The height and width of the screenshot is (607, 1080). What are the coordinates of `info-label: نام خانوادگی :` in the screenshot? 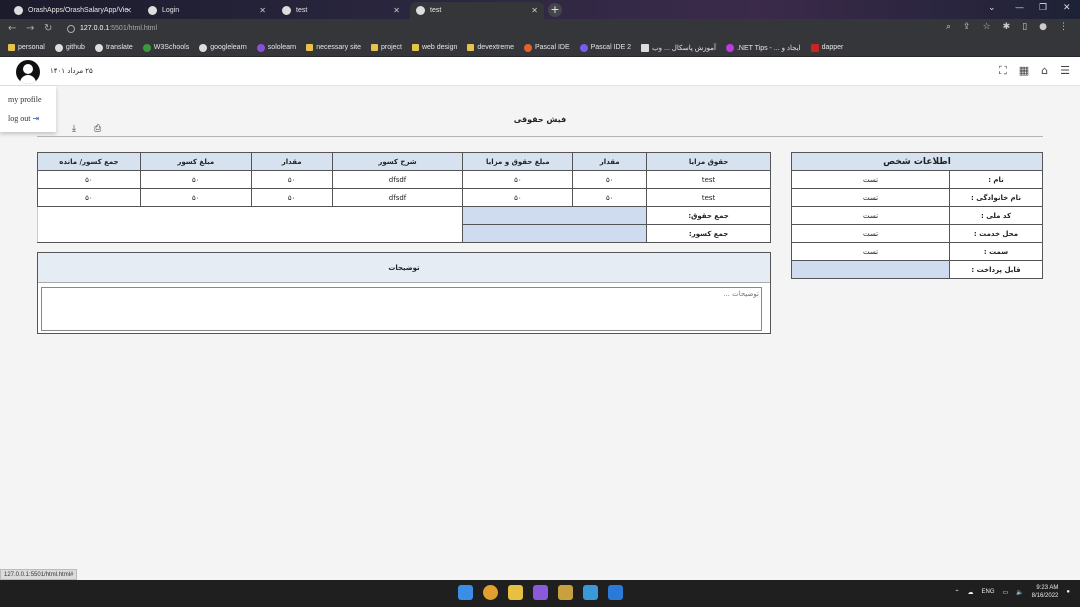 It's located at (996, 197).